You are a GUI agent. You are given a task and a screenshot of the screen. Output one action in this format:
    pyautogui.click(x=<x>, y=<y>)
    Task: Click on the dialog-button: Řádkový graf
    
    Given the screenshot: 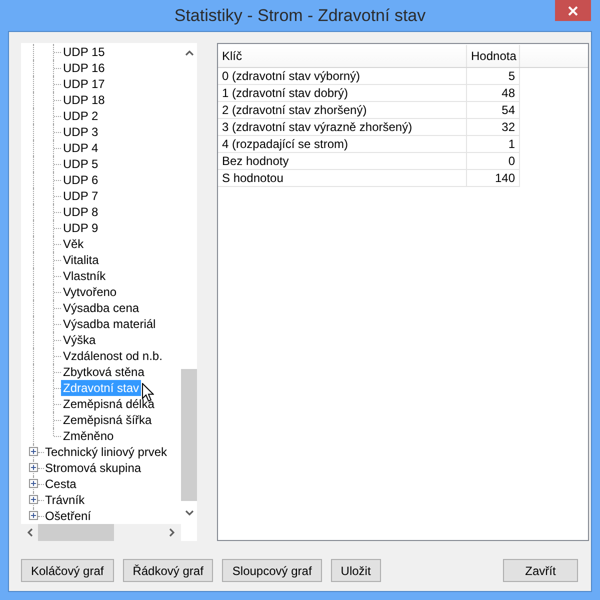 What is the action you would take?
    pyautogui.click(x=168, y=570)
    